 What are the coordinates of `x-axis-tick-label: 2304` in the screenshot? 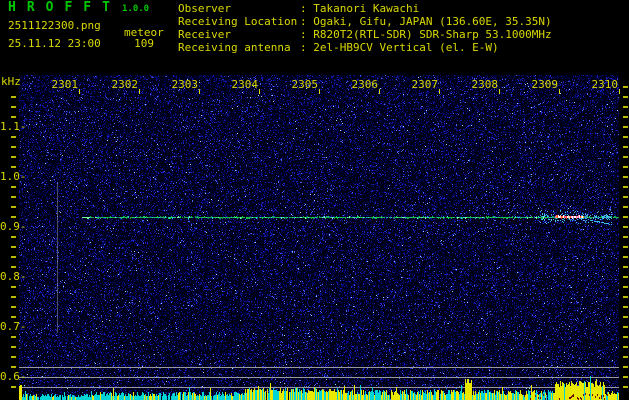 It's located at (245, 84).